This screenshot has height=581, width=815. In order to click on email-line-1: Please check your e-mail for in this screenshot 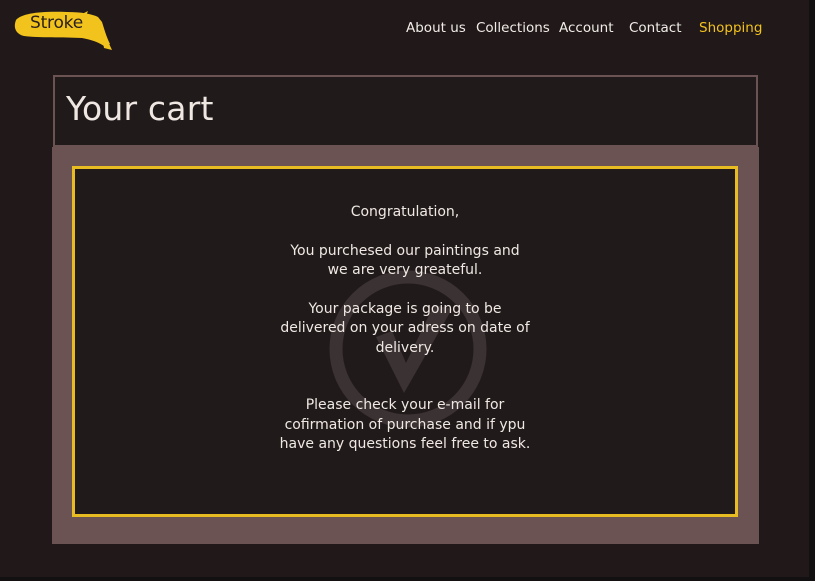, I will do `click(405, 405)`.